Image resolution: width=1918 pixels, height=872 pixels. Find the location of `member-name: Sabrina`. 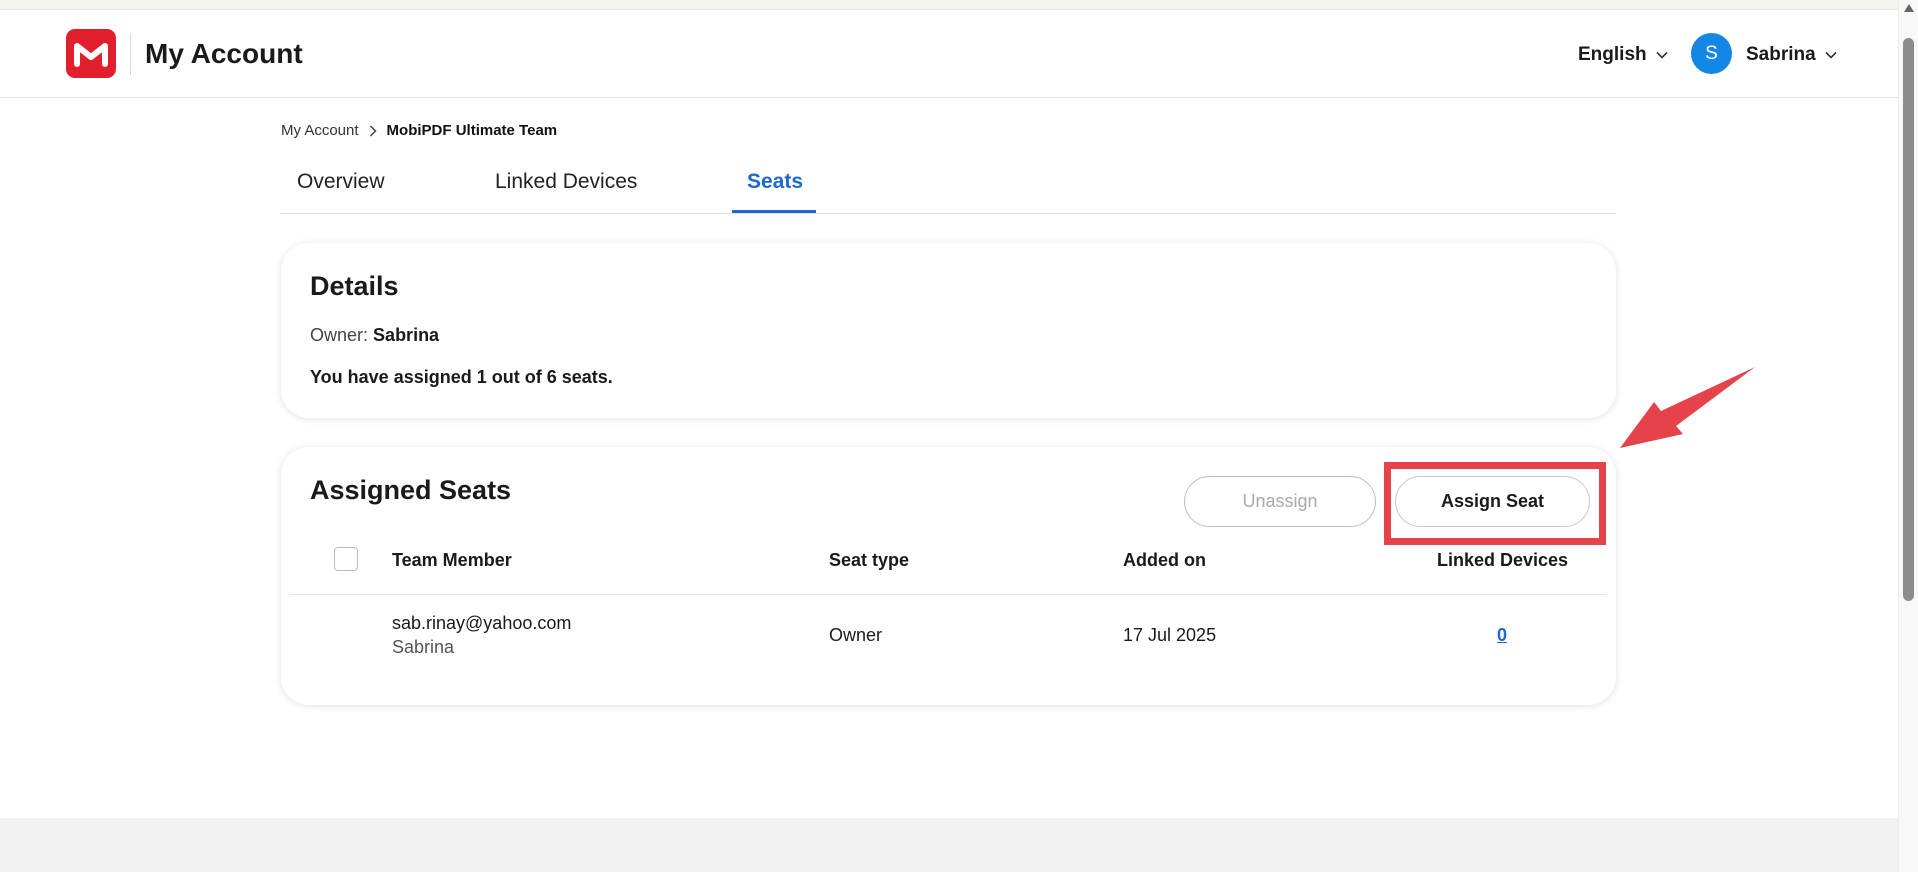

member-name: Sabrina is located at coordinates (423, 647).